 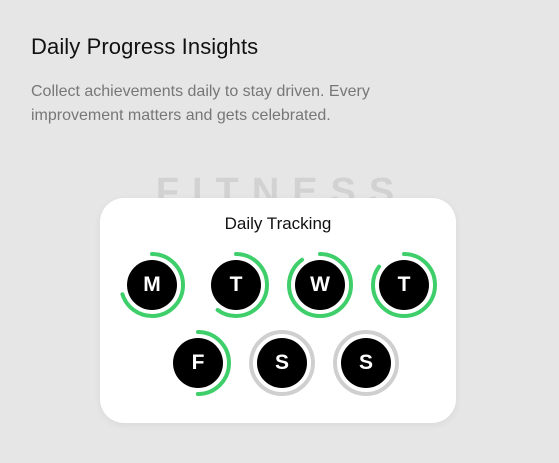 I want to click on day-item-thursday: T, so click(x=404, y=285).